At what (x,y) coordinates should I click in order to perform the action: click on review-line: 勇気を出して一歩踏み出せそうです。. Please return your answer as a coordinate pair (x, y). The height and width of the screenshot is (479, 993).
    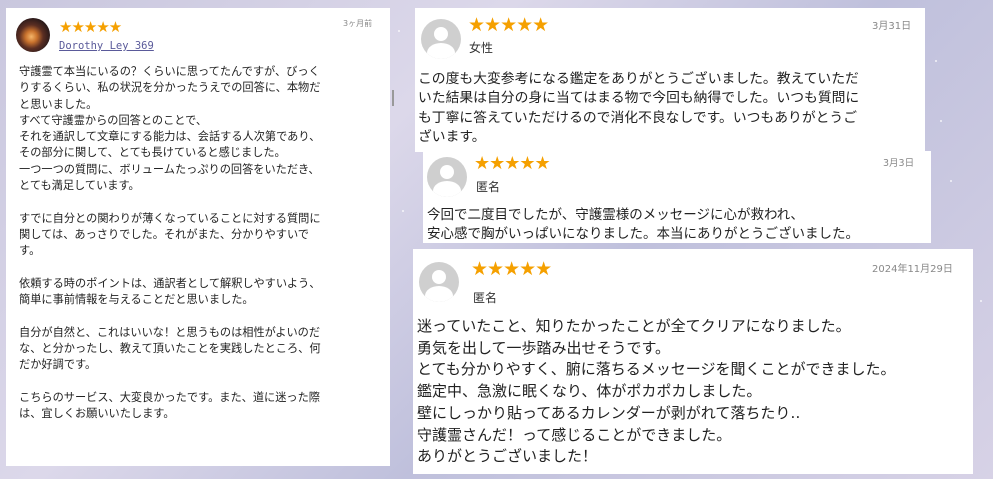
    Looking at the image, I should click on (544, 347).